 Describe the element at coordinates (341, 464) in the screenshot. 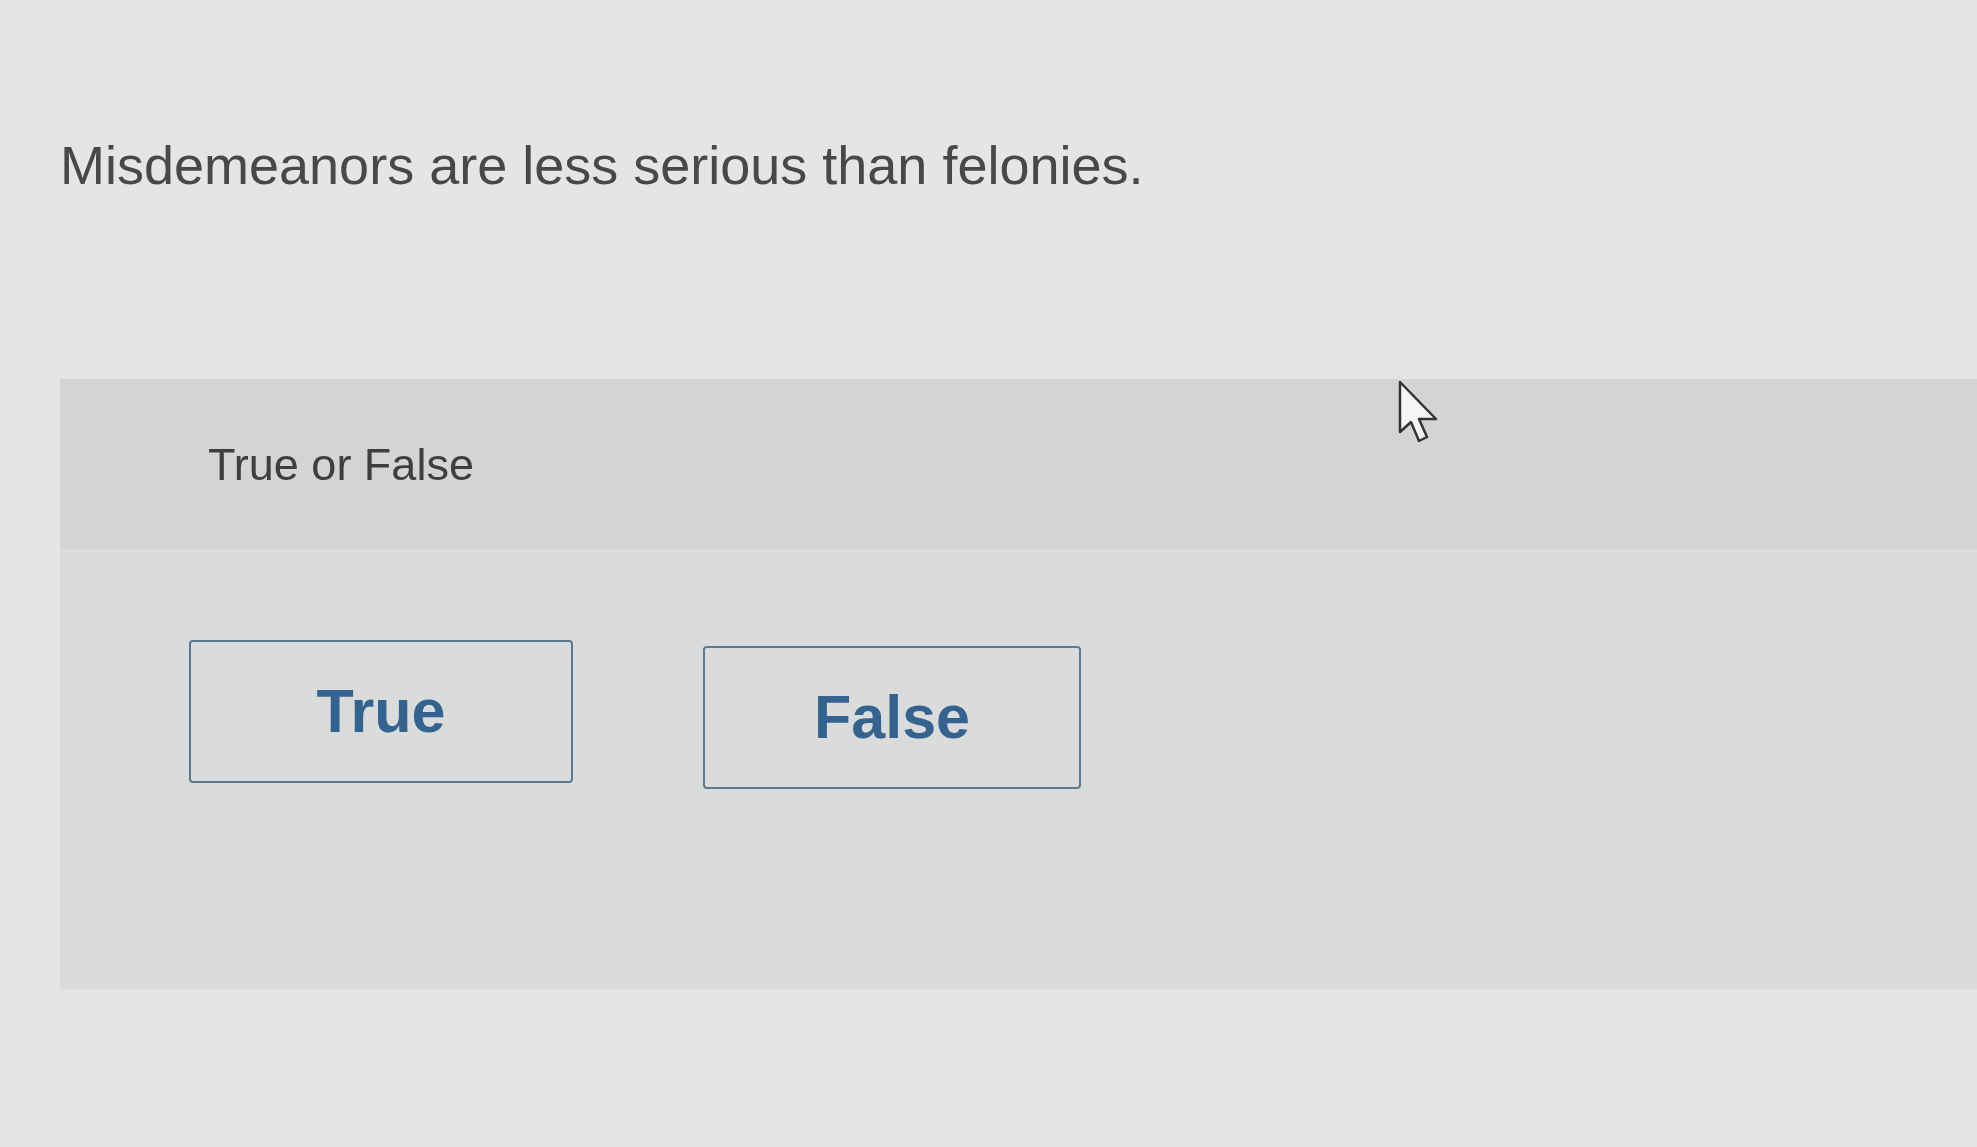

I see `prompt-text: True or False` at that location.